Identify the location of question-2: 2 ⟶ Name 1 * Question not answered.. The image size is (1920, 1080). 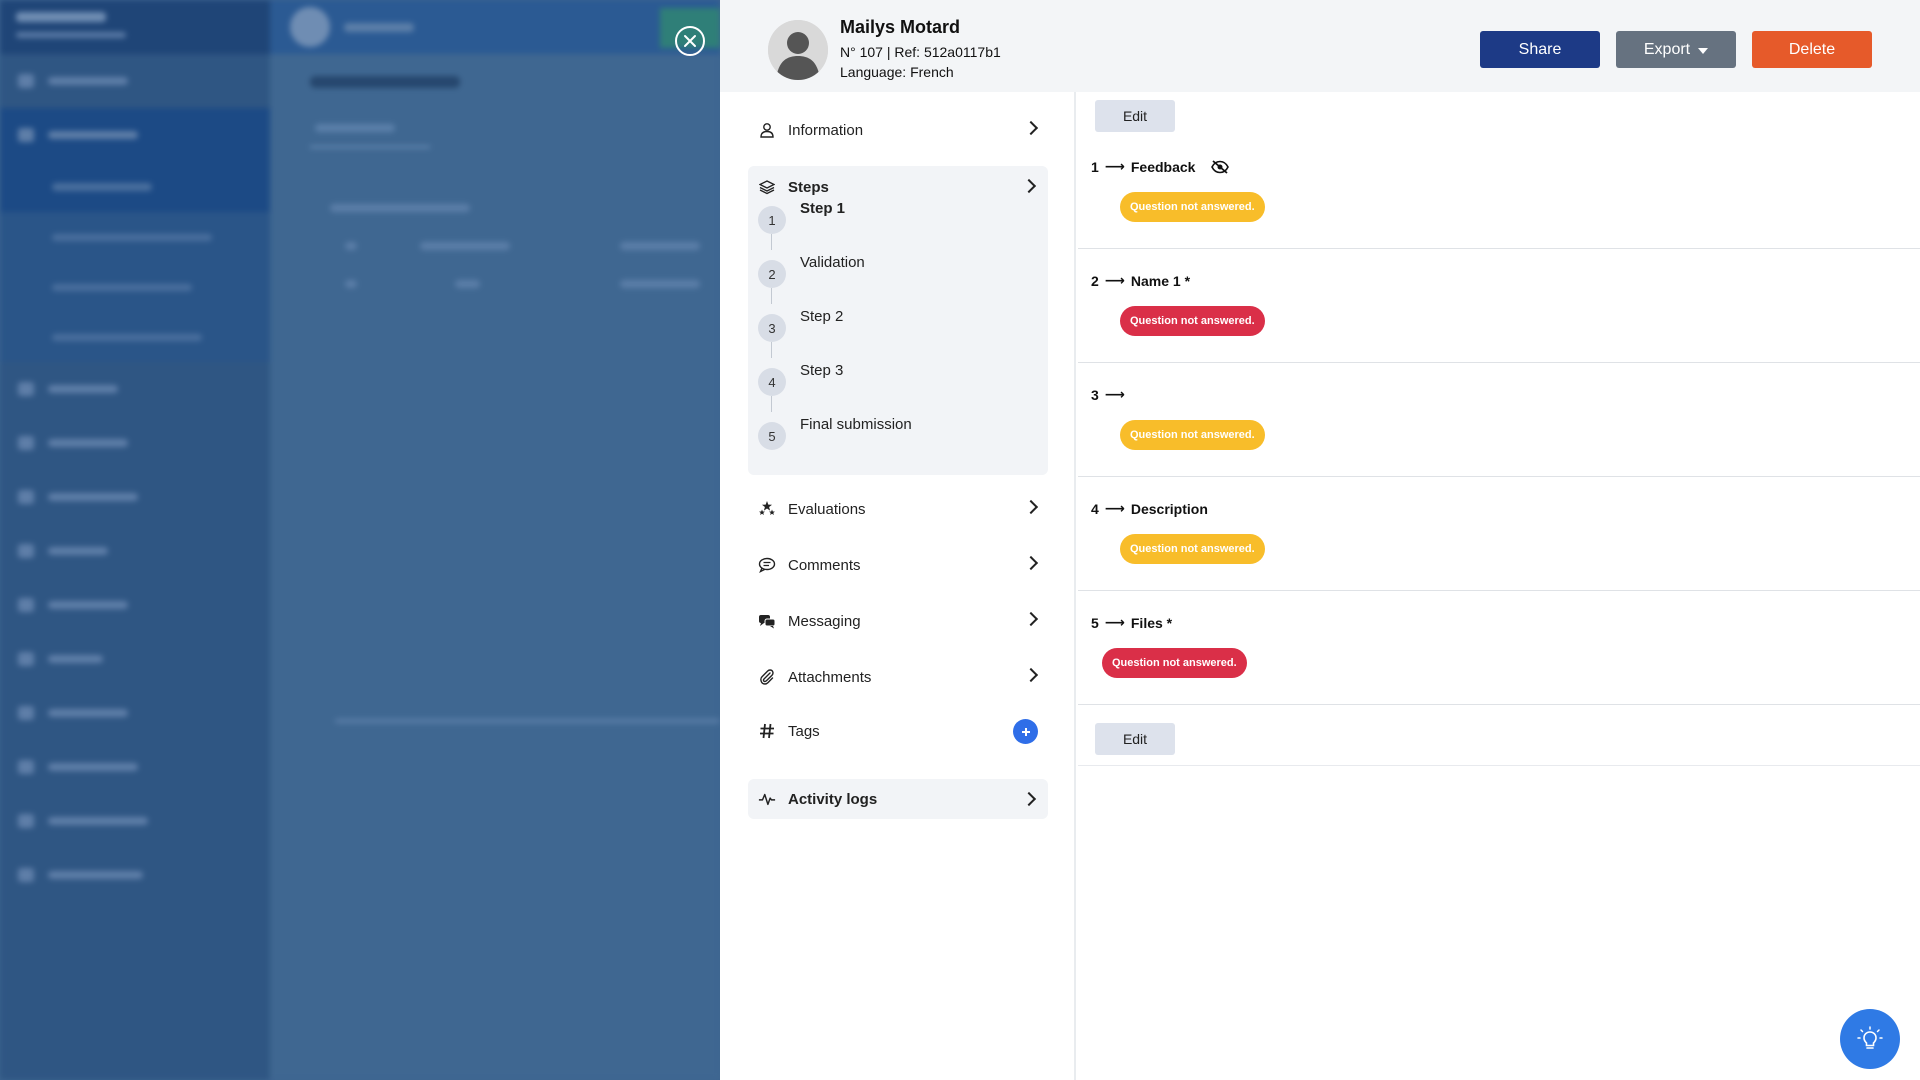
(1499, 306).